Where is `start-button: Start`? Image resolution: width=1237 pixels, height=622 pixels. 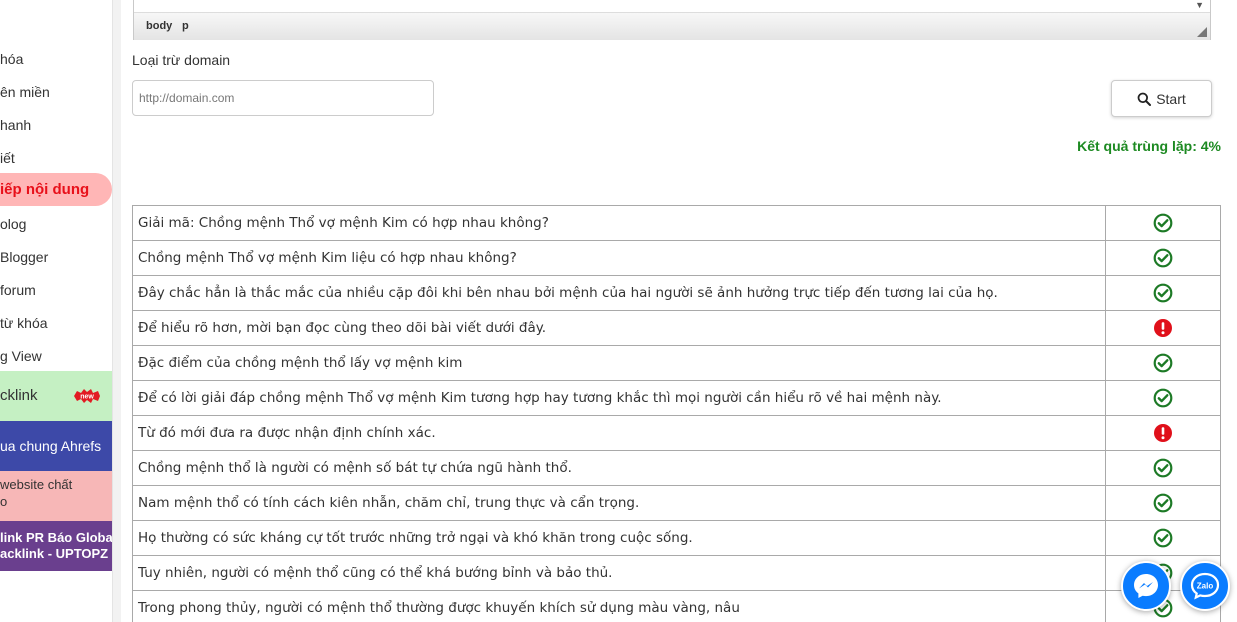 start-button: Start is located at coordinates (1161, 98).